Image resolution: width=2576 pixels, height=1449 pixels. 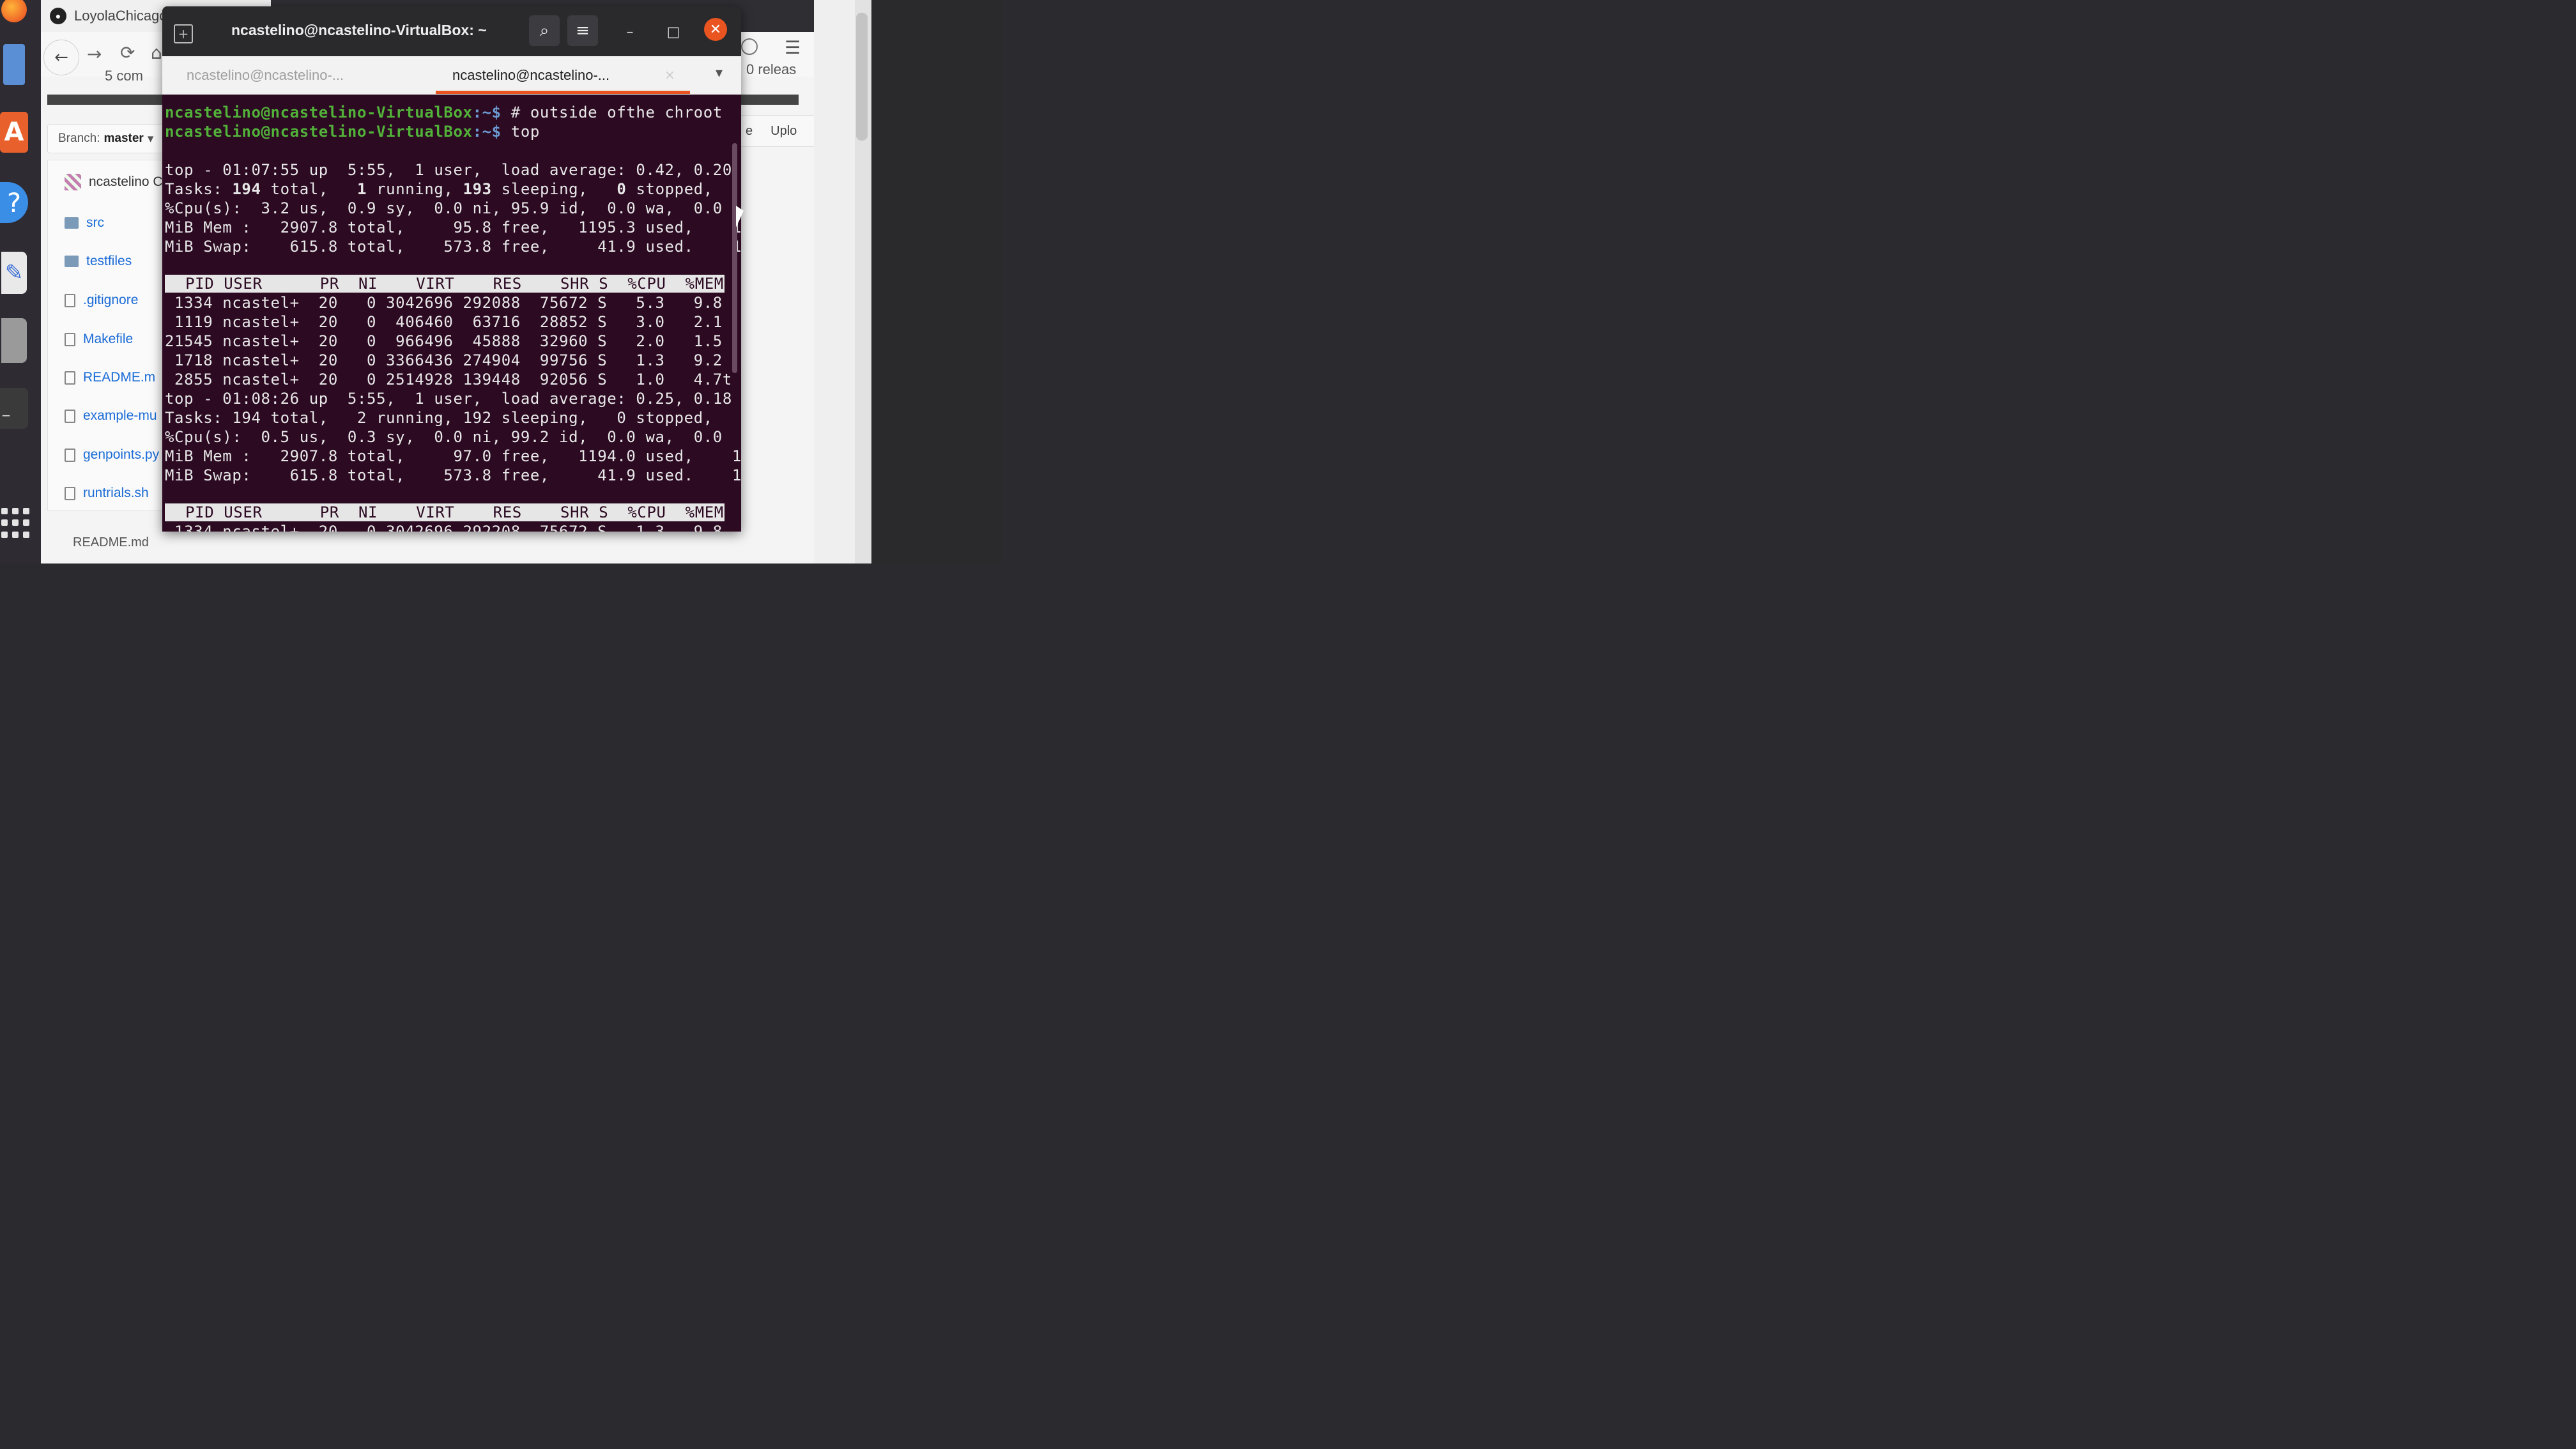 What do you see at coordinates (124, 76) in the screenshot?
I see `commits-count: 5 com` at bounding box center [124, 76].